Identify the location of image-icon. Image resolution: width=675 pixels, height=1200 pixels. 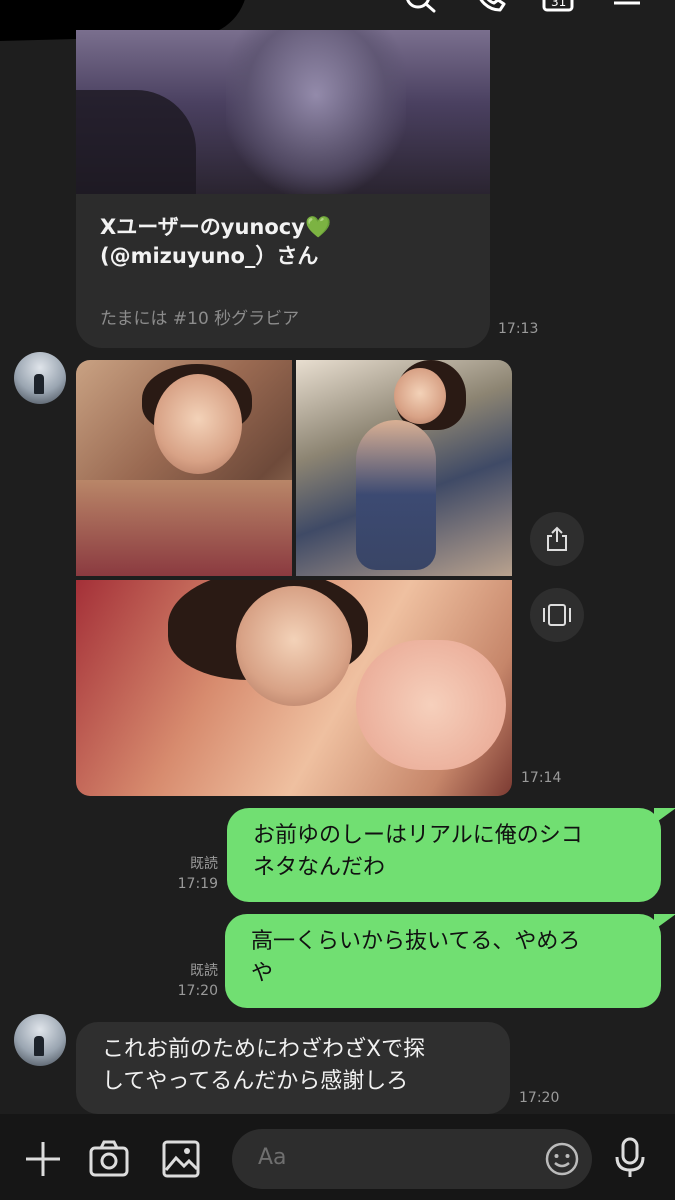
(181, 1161).